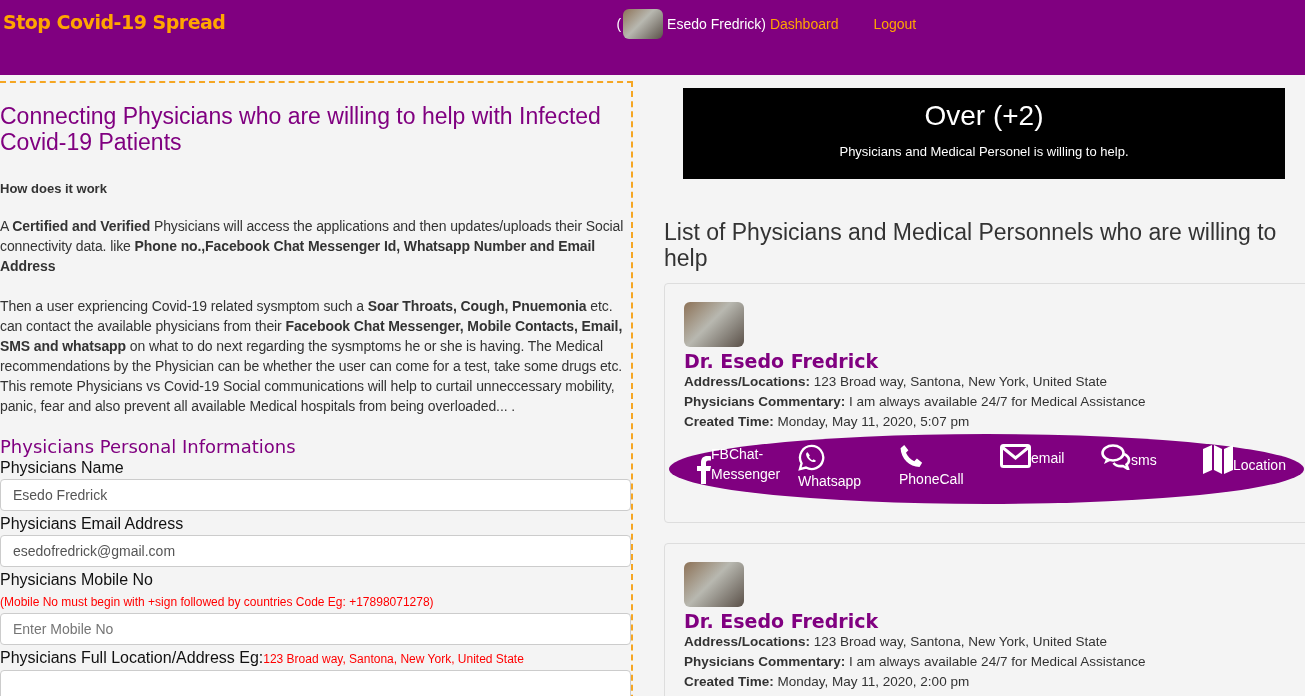 The height and width of the screenshot is (696, 1305). I want to click on site-title: Stop Covid-19 Spread, so click(114, 22).